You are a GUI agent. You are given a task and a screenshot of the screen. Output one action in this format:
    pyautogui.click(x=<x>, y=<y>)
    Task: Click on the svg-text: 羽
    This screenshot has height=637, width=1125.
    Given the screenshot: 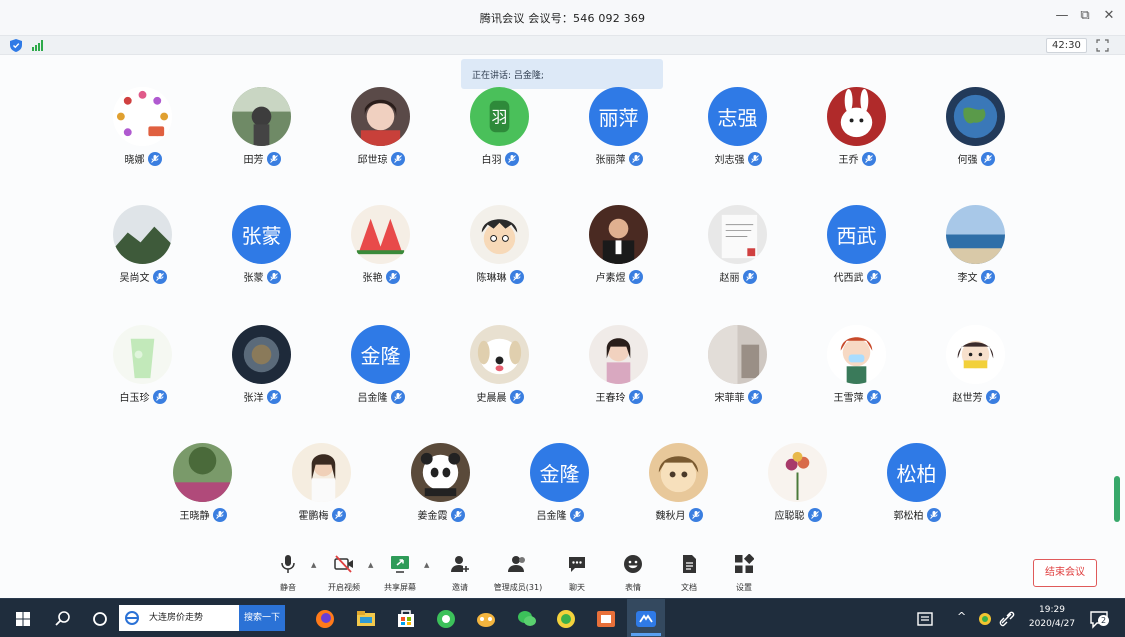 What is the action you would take?
    pyautogui.click(x=500, y=116)
    